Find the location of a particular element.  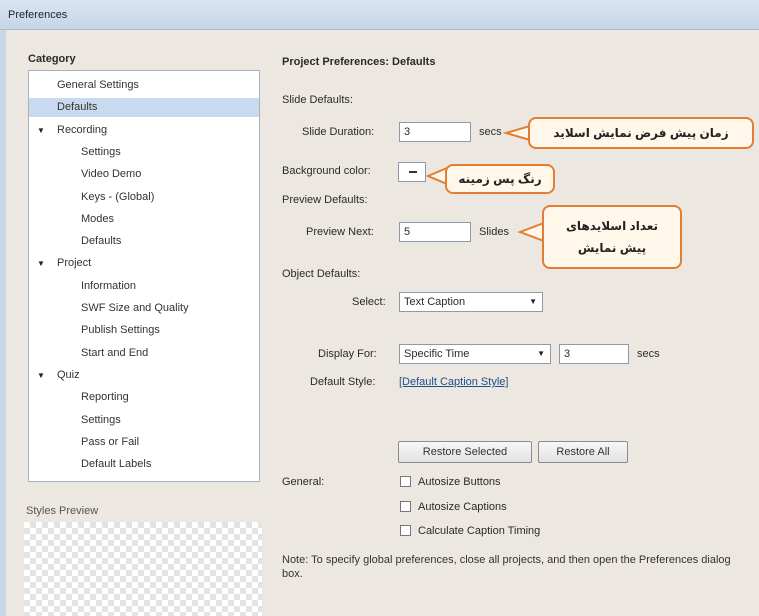

preview-next-callout: تعداد اسلایدهای پیش نمایش is located at coordinates (612, 237).